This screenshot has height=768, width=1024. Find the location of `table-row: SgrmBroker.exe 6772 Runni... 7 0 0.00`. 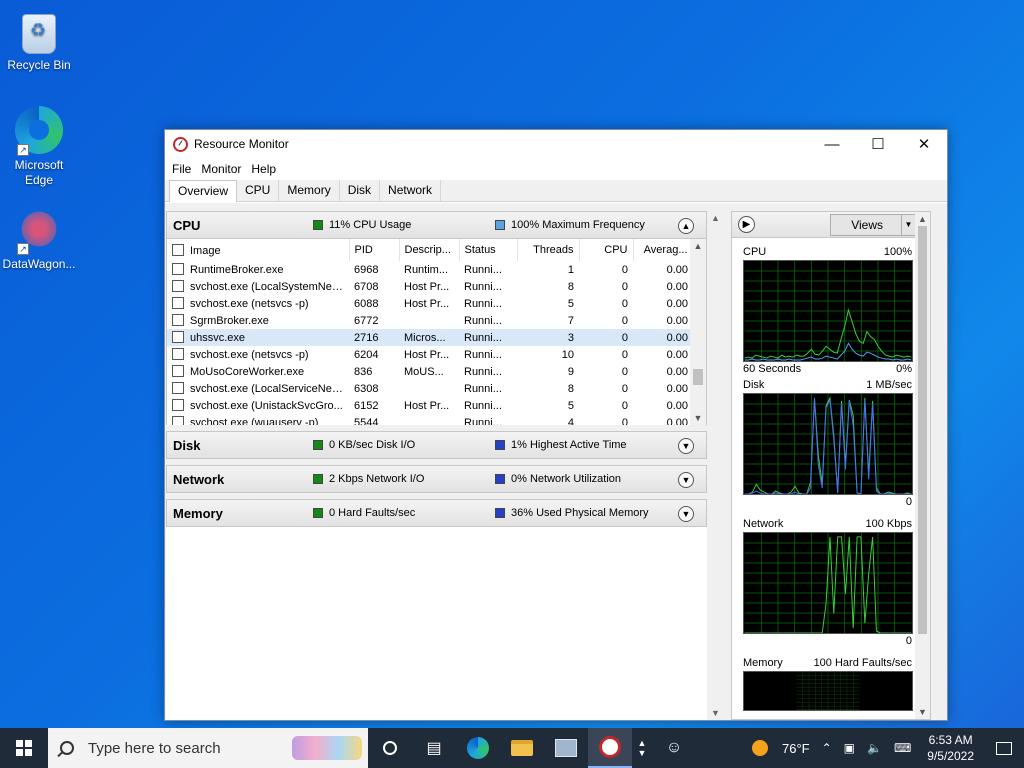

table-row: SgrmBroker.exe 6772 Runni... 7 0 0.00 is located at coordinates (430, 320).